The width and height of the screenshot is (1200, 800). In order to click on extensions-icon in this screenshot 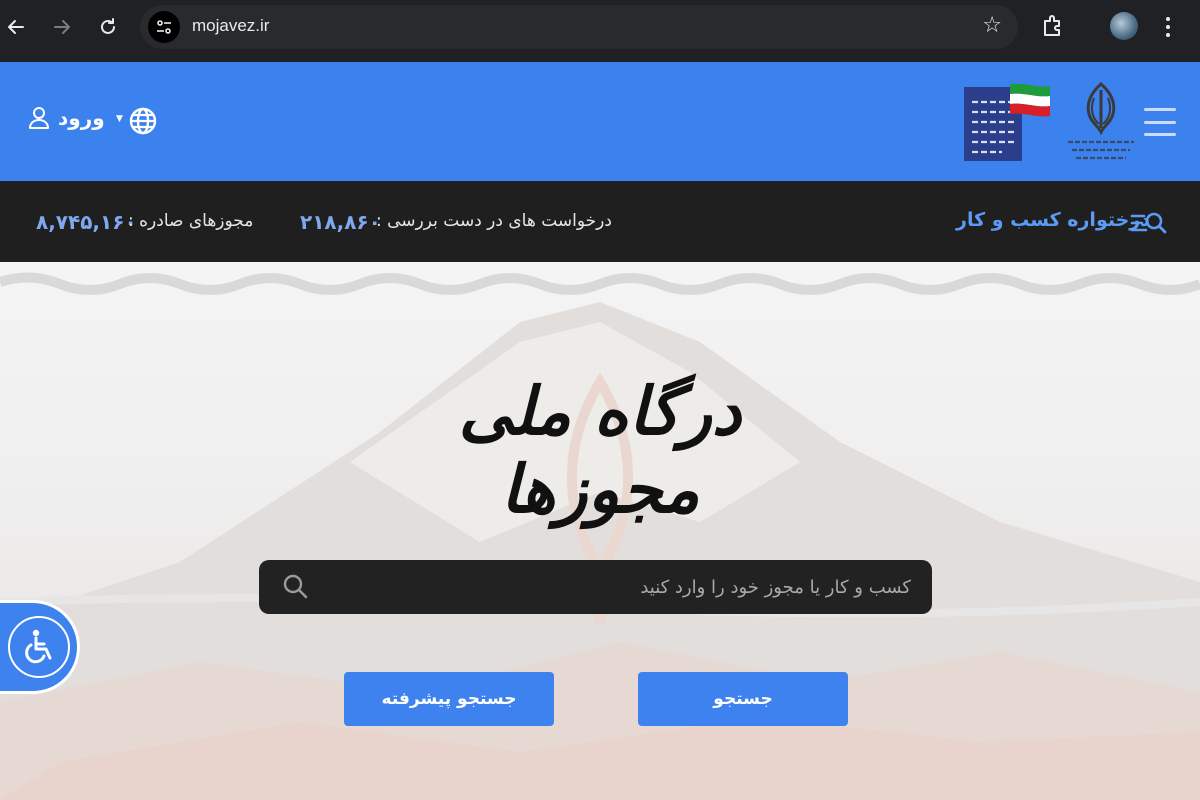, I will do `click(1054, 27)`.